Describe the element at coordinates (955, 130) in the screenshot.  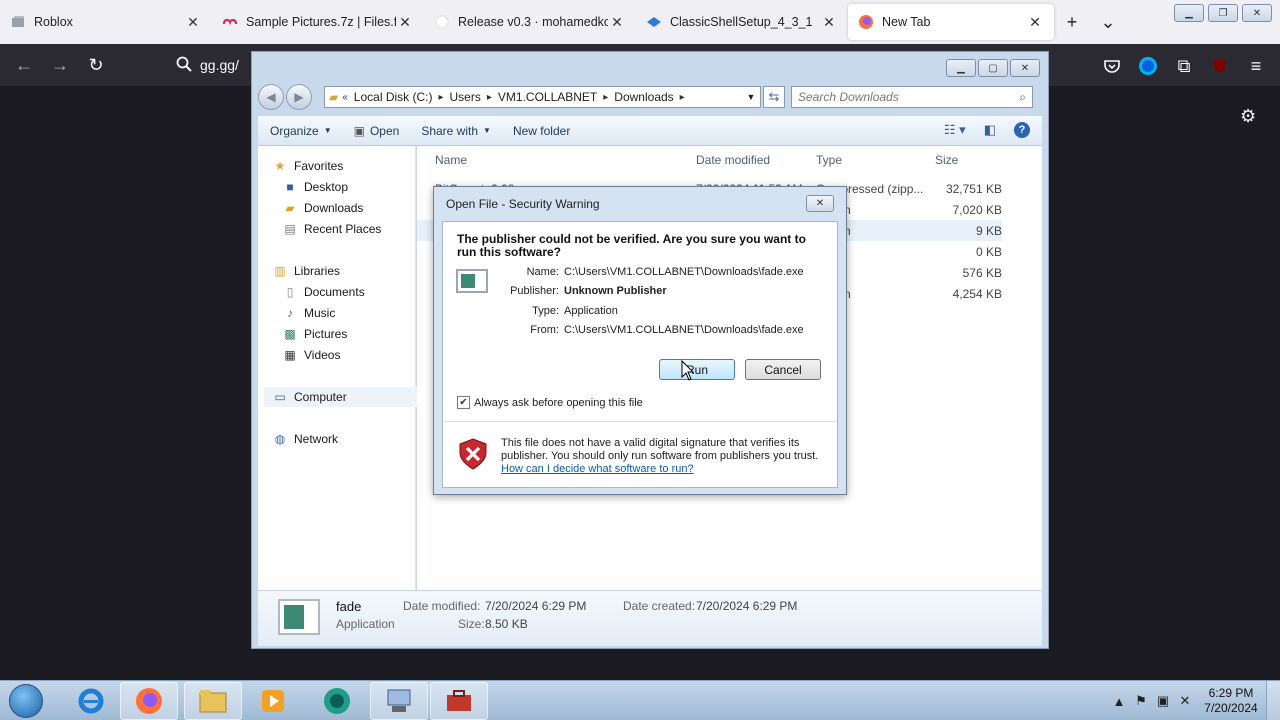
I see `view-options-icon: ☷ ▾` at that location.